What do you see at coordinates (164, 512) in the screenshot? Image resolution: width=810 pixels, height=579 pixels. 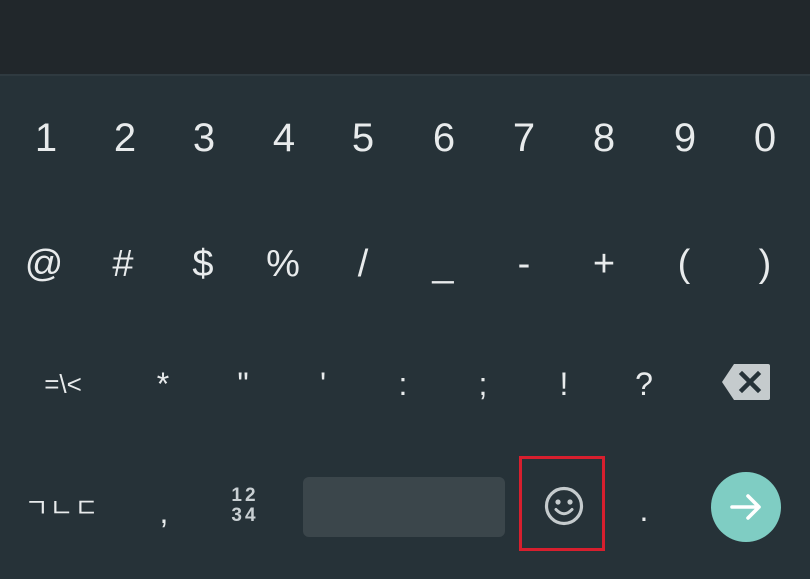 I see `key-comma: ,` at bounding box center [164, 512].